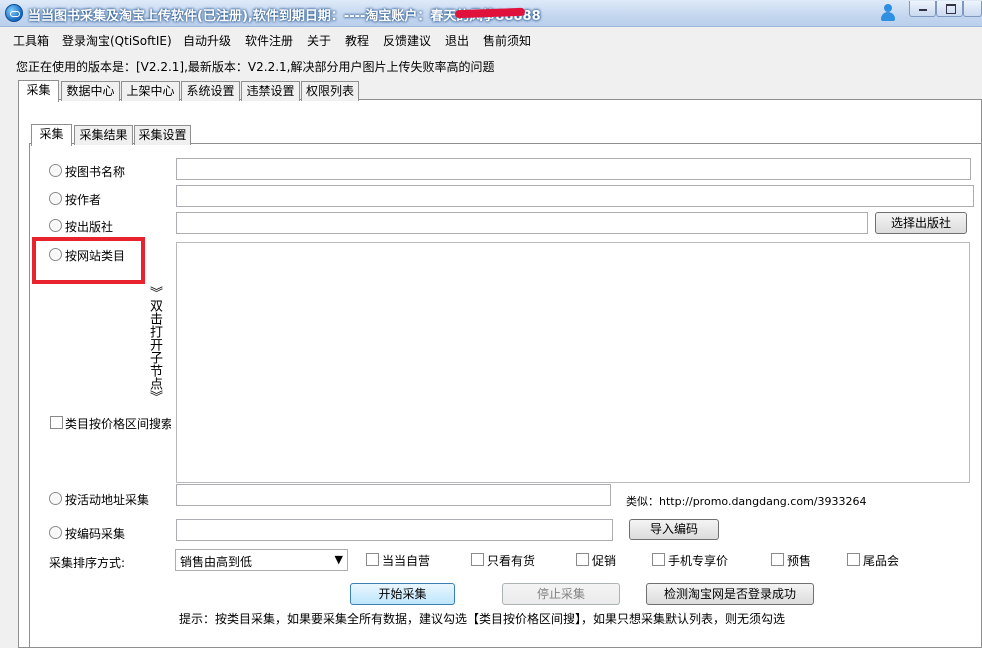  Describe the element at coordinates (117, 40) in the screenshot. I see `menu-login-taobao: 登录淘宝(QtiSoftIE)` at that location.